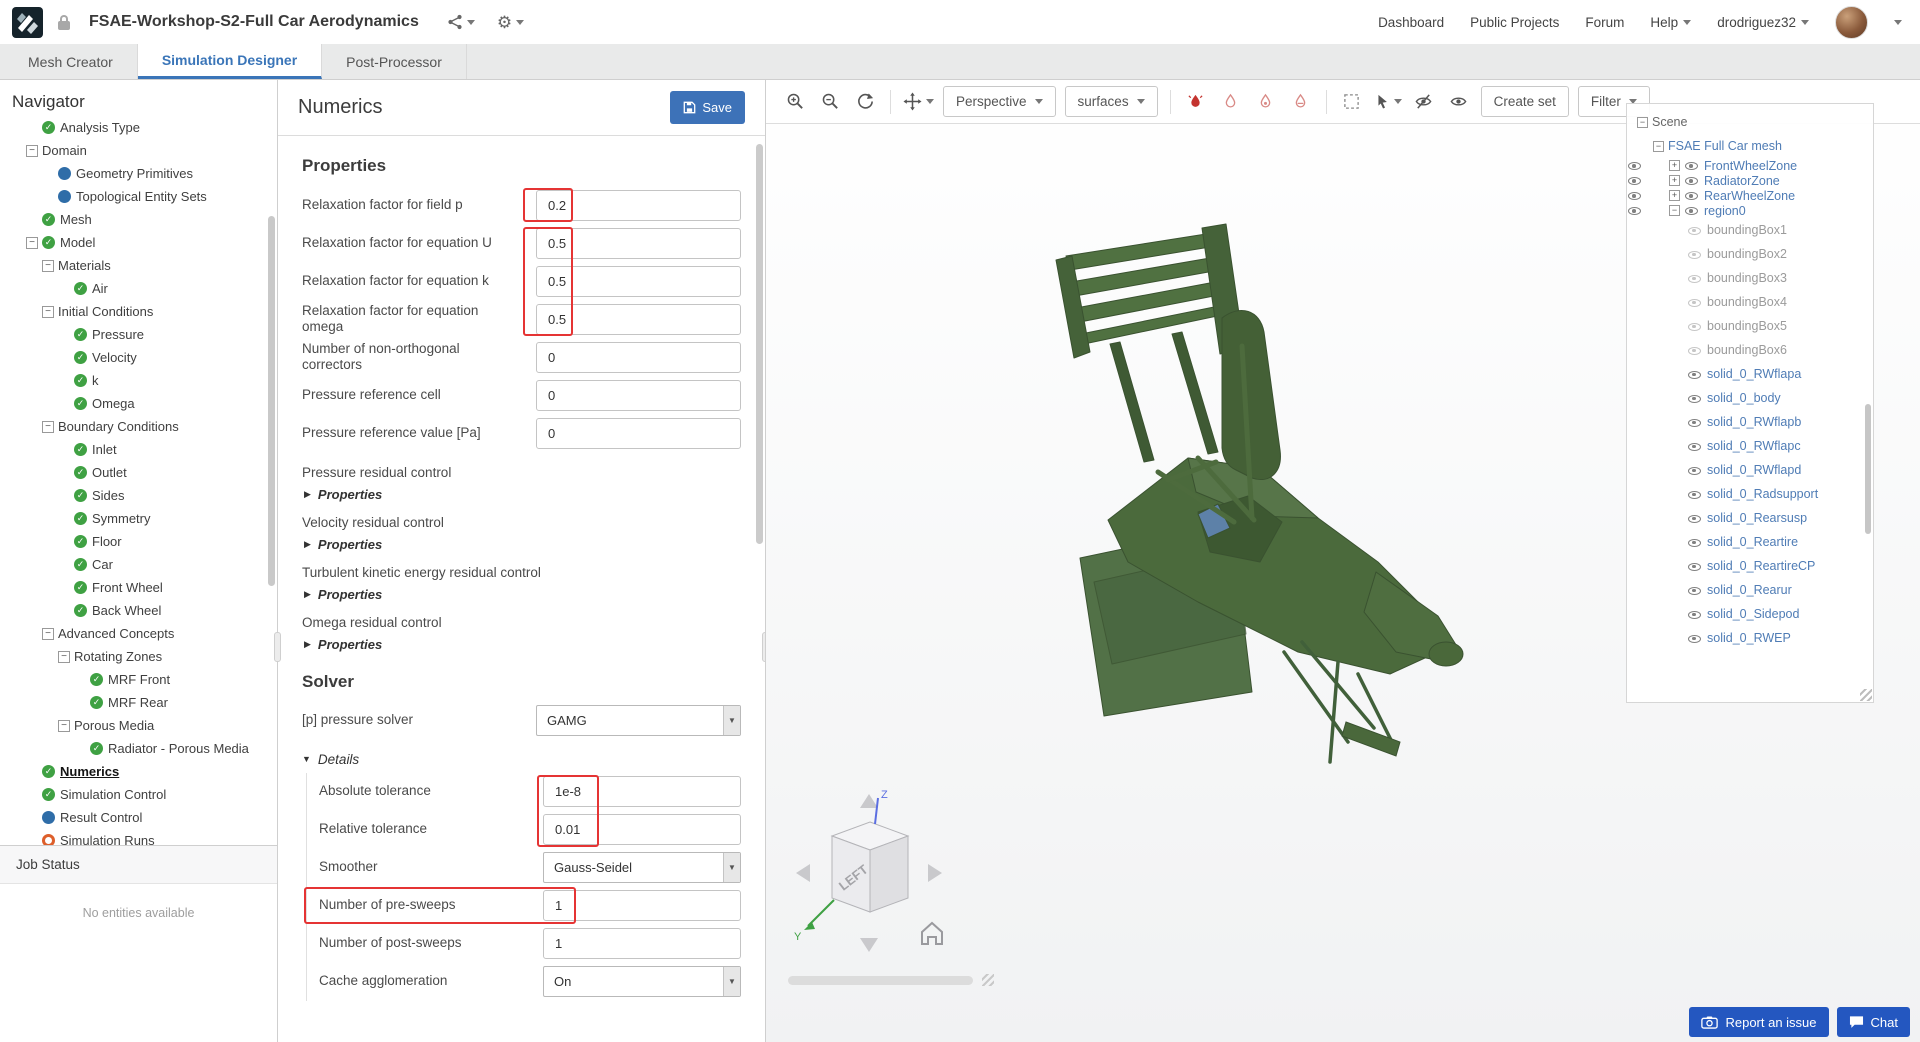  I want to click on scene-tree-item: solid_0_Reartire, so click(1750, 542).